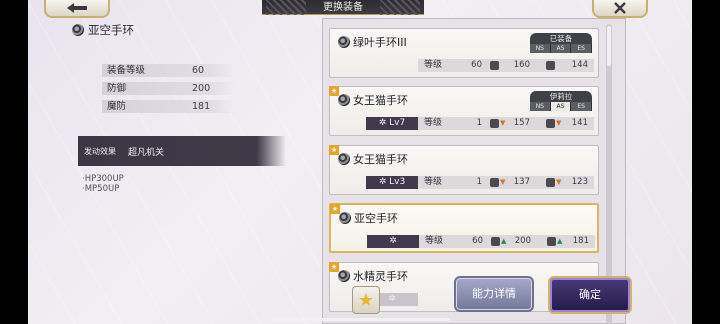  What do you see at coordinates (182, 151) in the screenshot?
I see `effect-bar: 发动效果 超凡机关` at bounding box center [182, 151].